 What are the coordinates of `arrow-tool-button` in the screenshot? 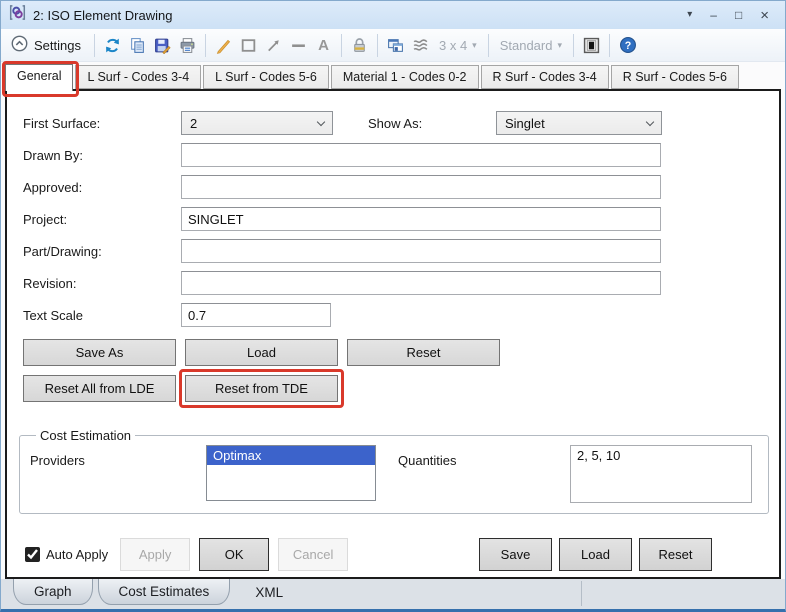 It's located at (273, 45).